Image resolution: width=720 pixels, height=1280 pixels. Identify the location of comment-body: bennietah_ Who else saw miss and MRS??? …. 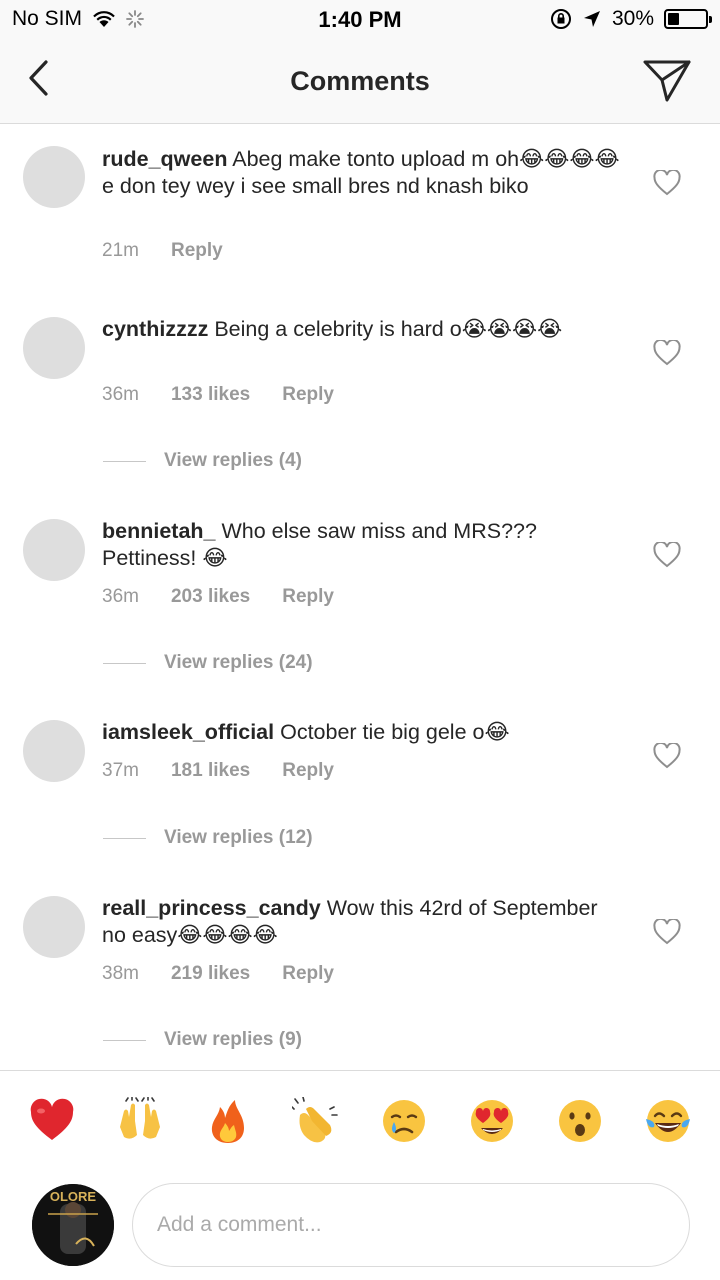
(362, 545).